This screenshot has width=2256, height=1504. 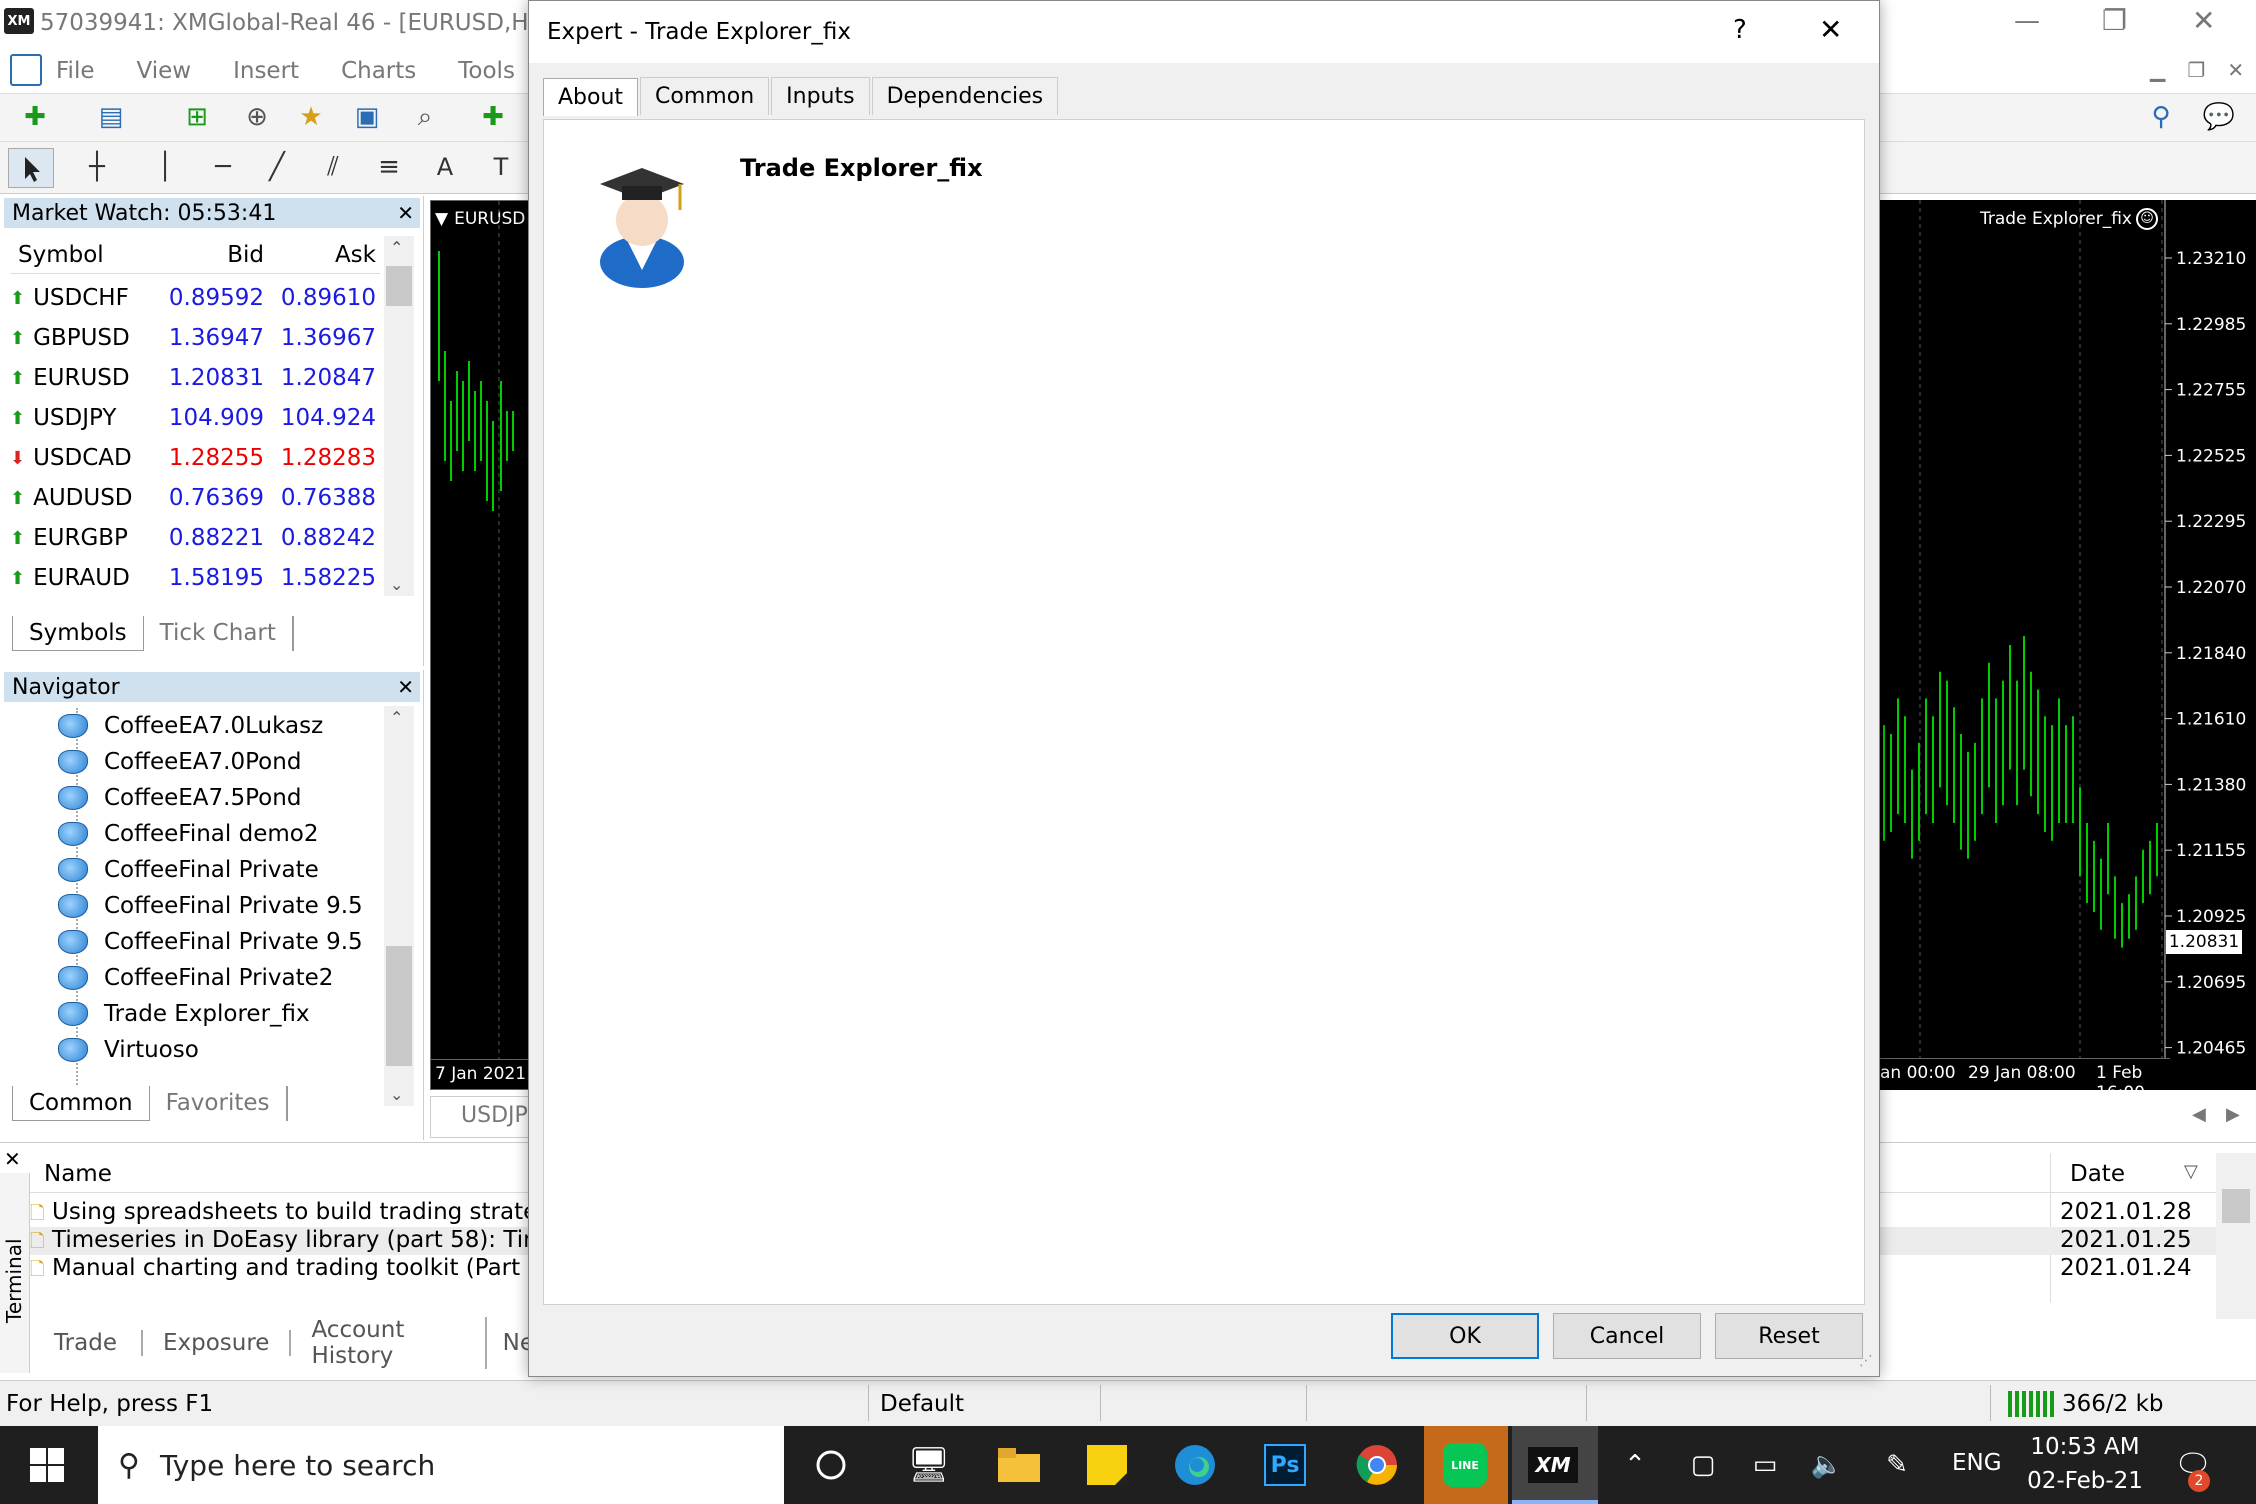 I want to click on tab-favorites: Favorites, so click(x=218, y=1103).